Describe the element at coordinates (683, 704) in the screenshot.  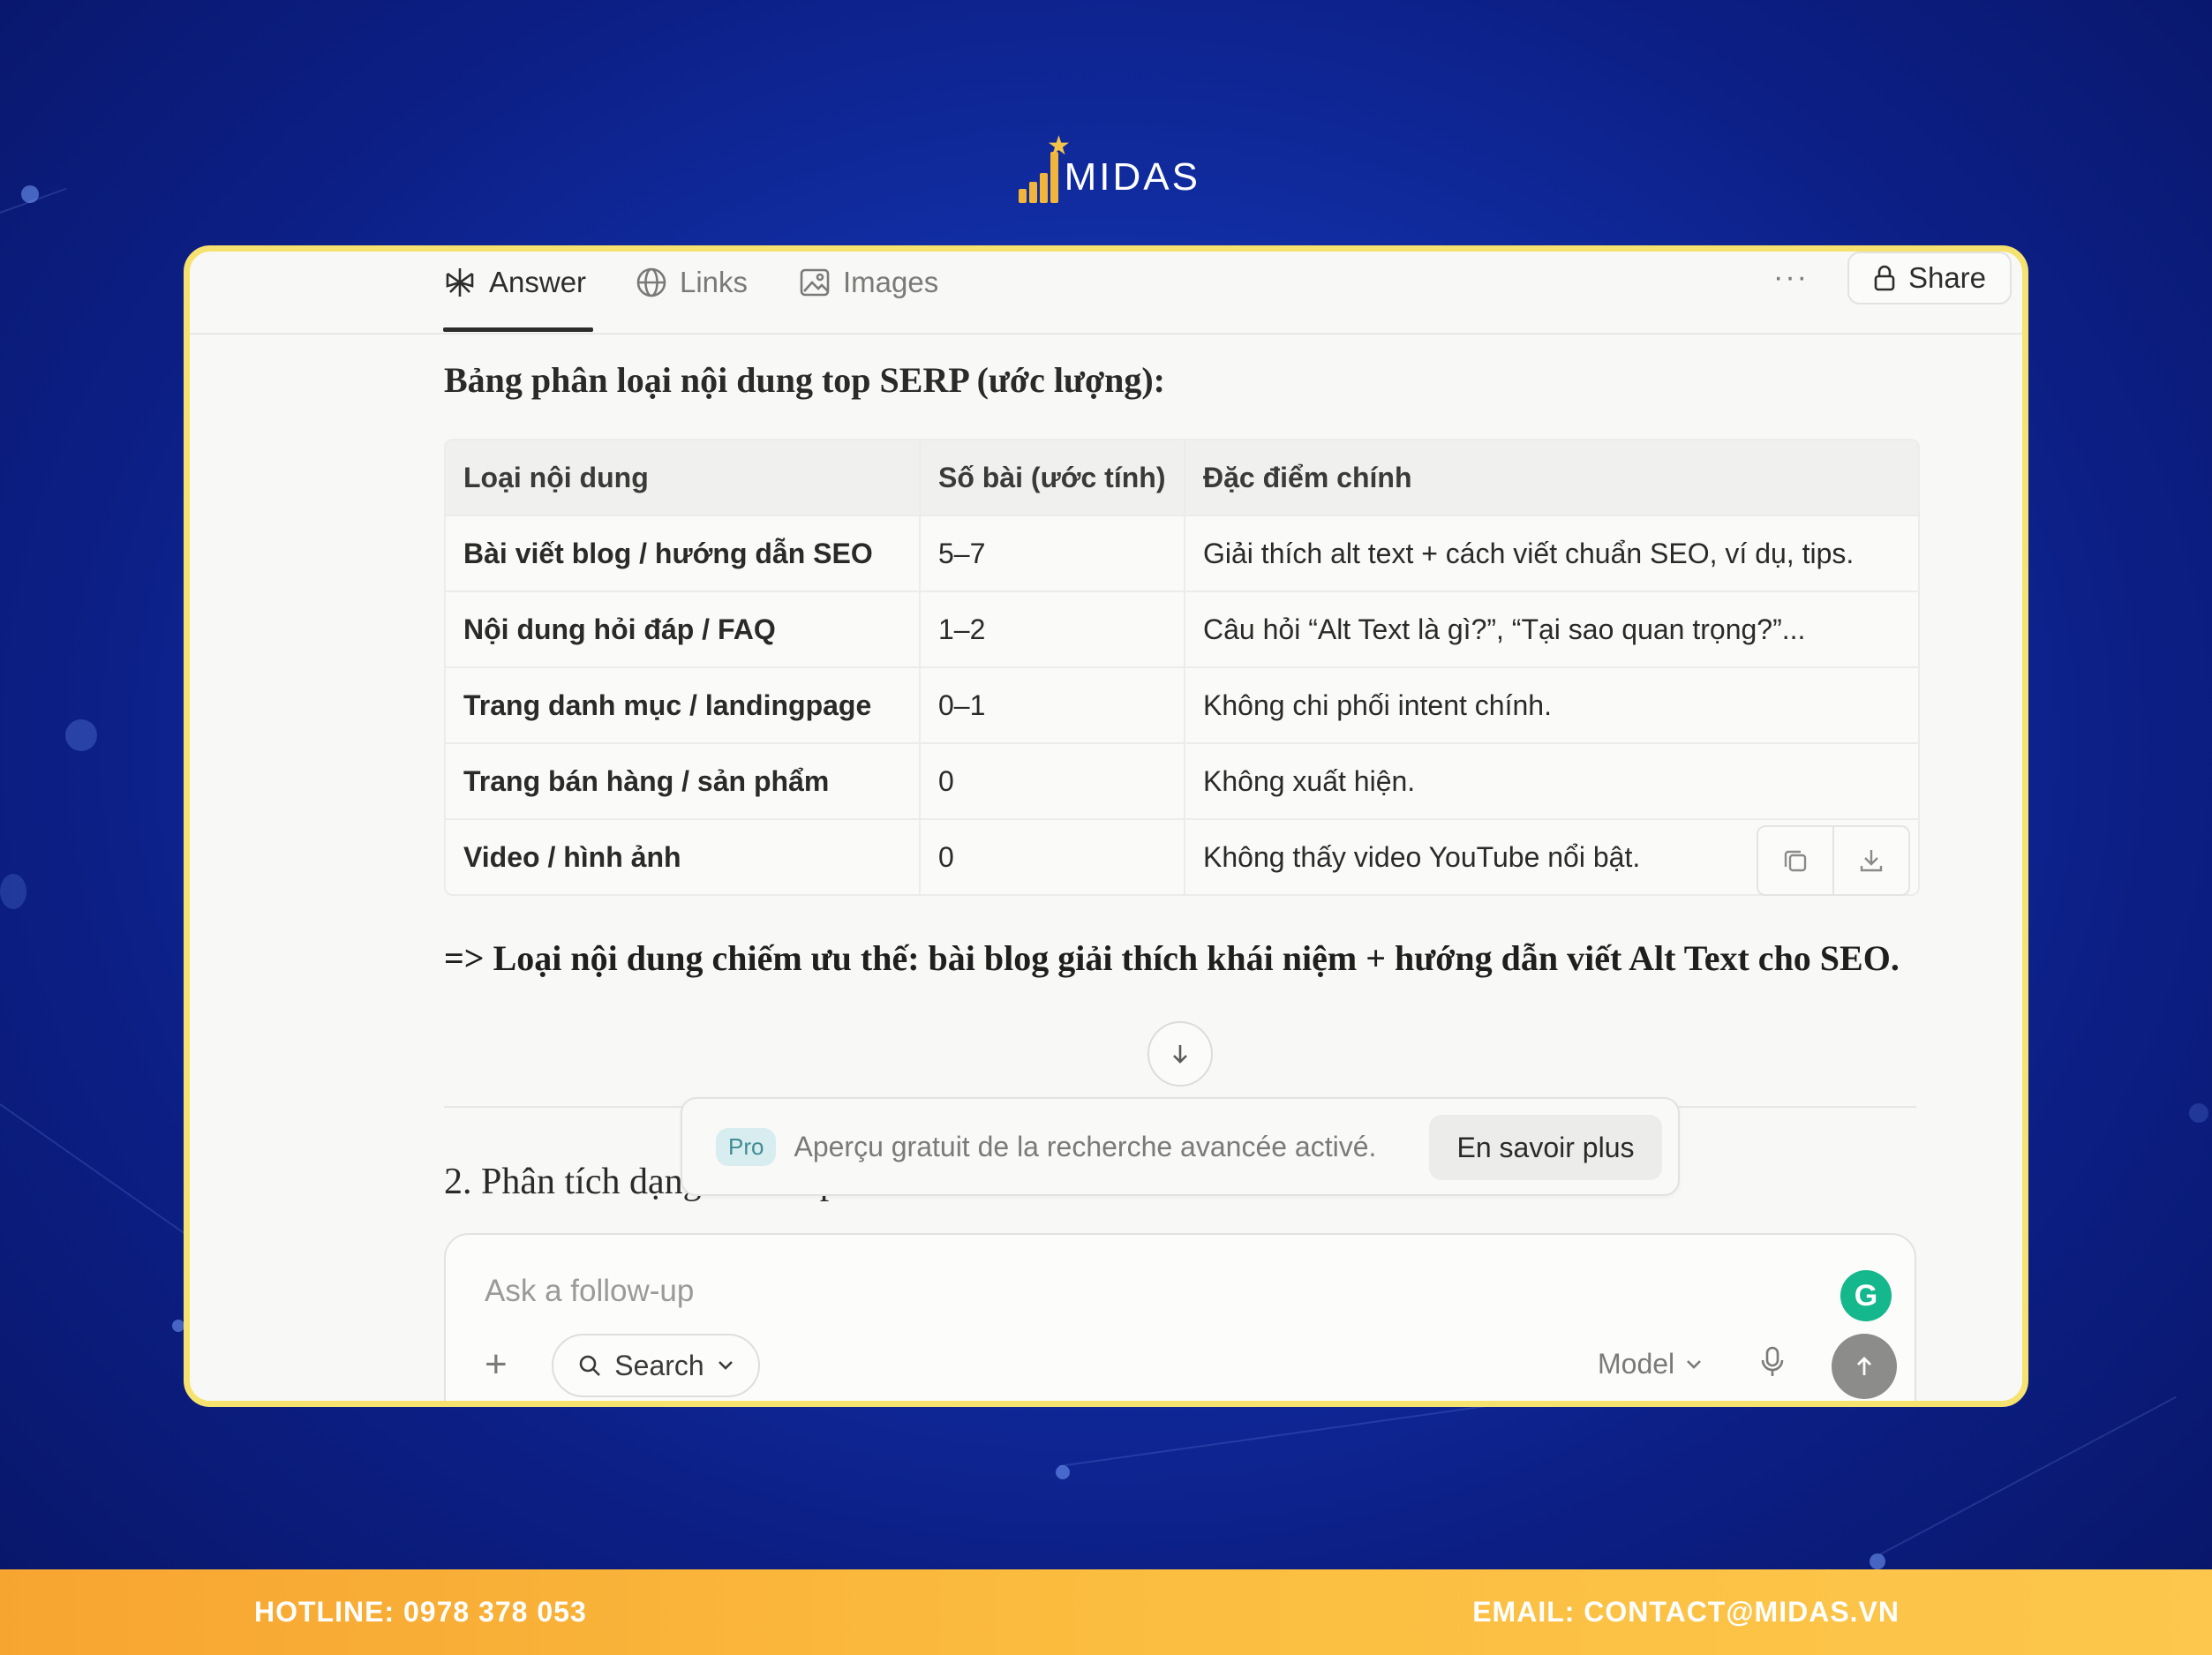
I see `table-cell: Trang danh mục / landingpage` at that location.